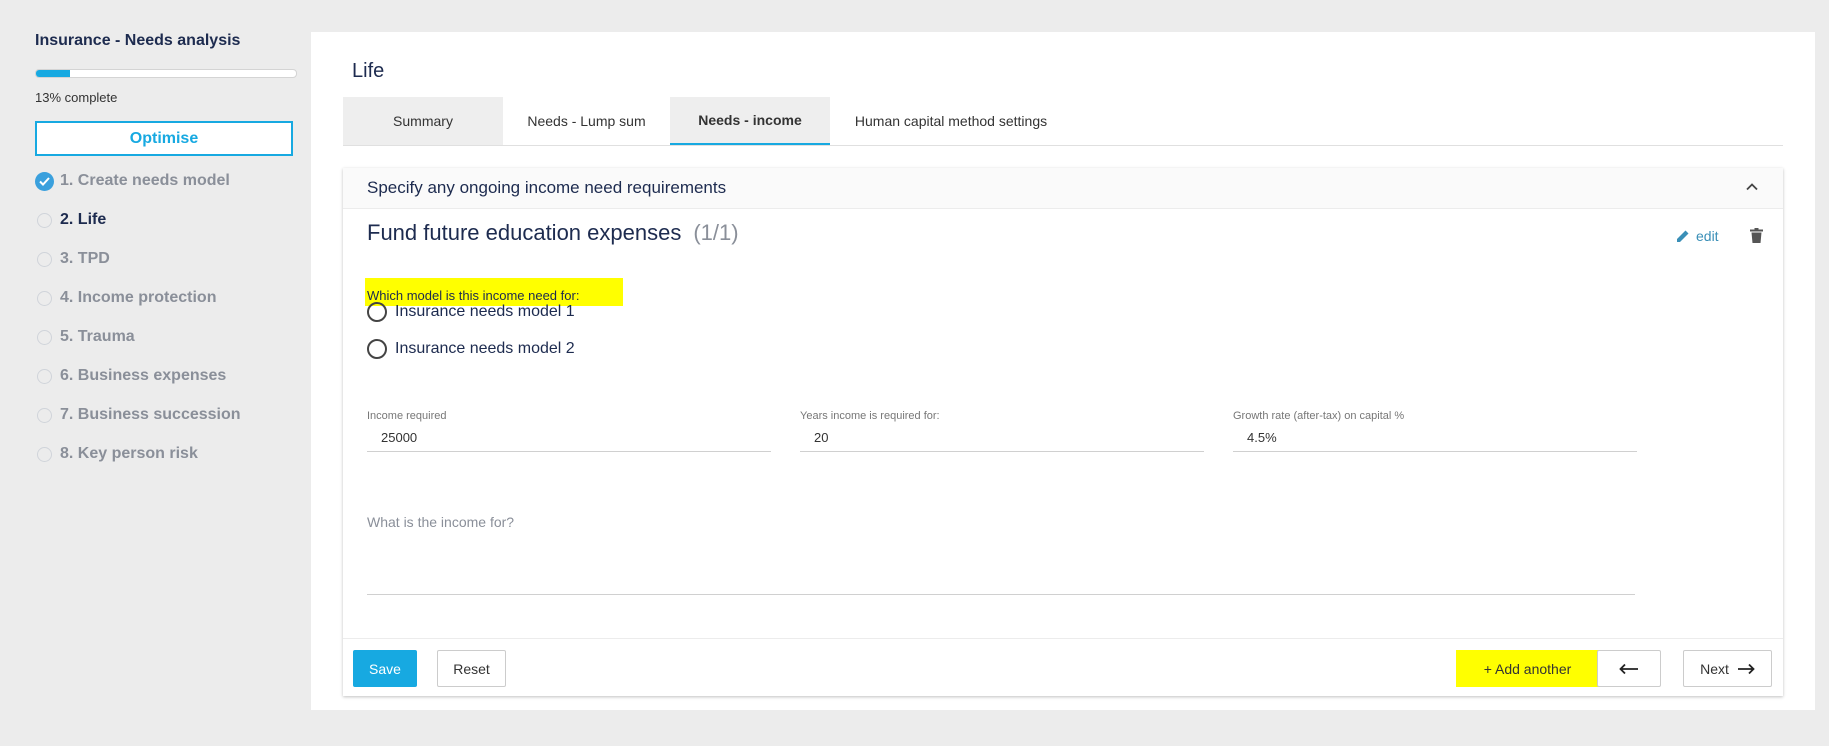  I want to click on pencil-icon, so click(1683, 236).